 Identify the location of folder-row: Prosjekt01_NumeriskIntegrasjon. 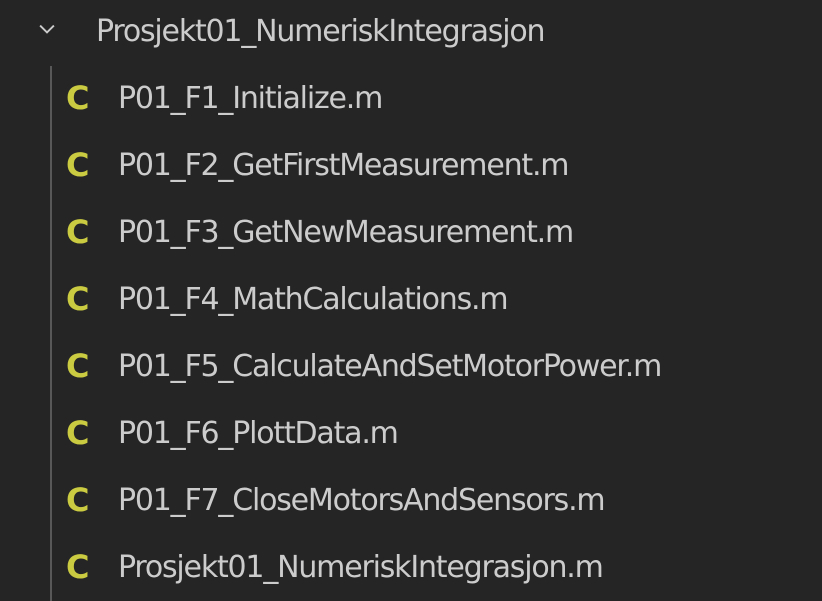
(411, 33).